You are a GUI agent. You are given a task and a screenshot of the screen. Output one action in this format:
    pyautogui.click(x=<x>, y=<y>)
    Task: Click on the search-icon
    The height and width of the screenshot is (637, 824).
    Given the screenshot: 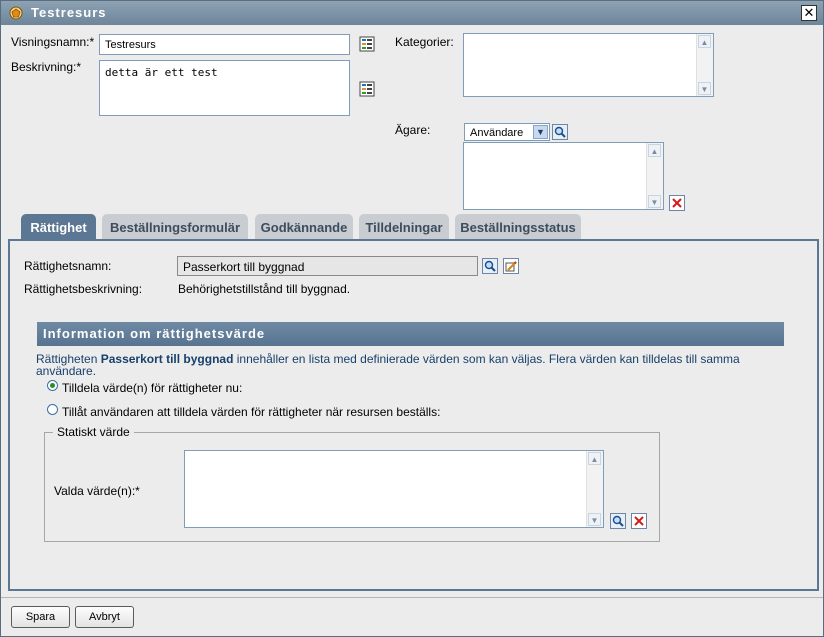 What is the action you would take?
    pyautogui.click(x=560, y=132)
    